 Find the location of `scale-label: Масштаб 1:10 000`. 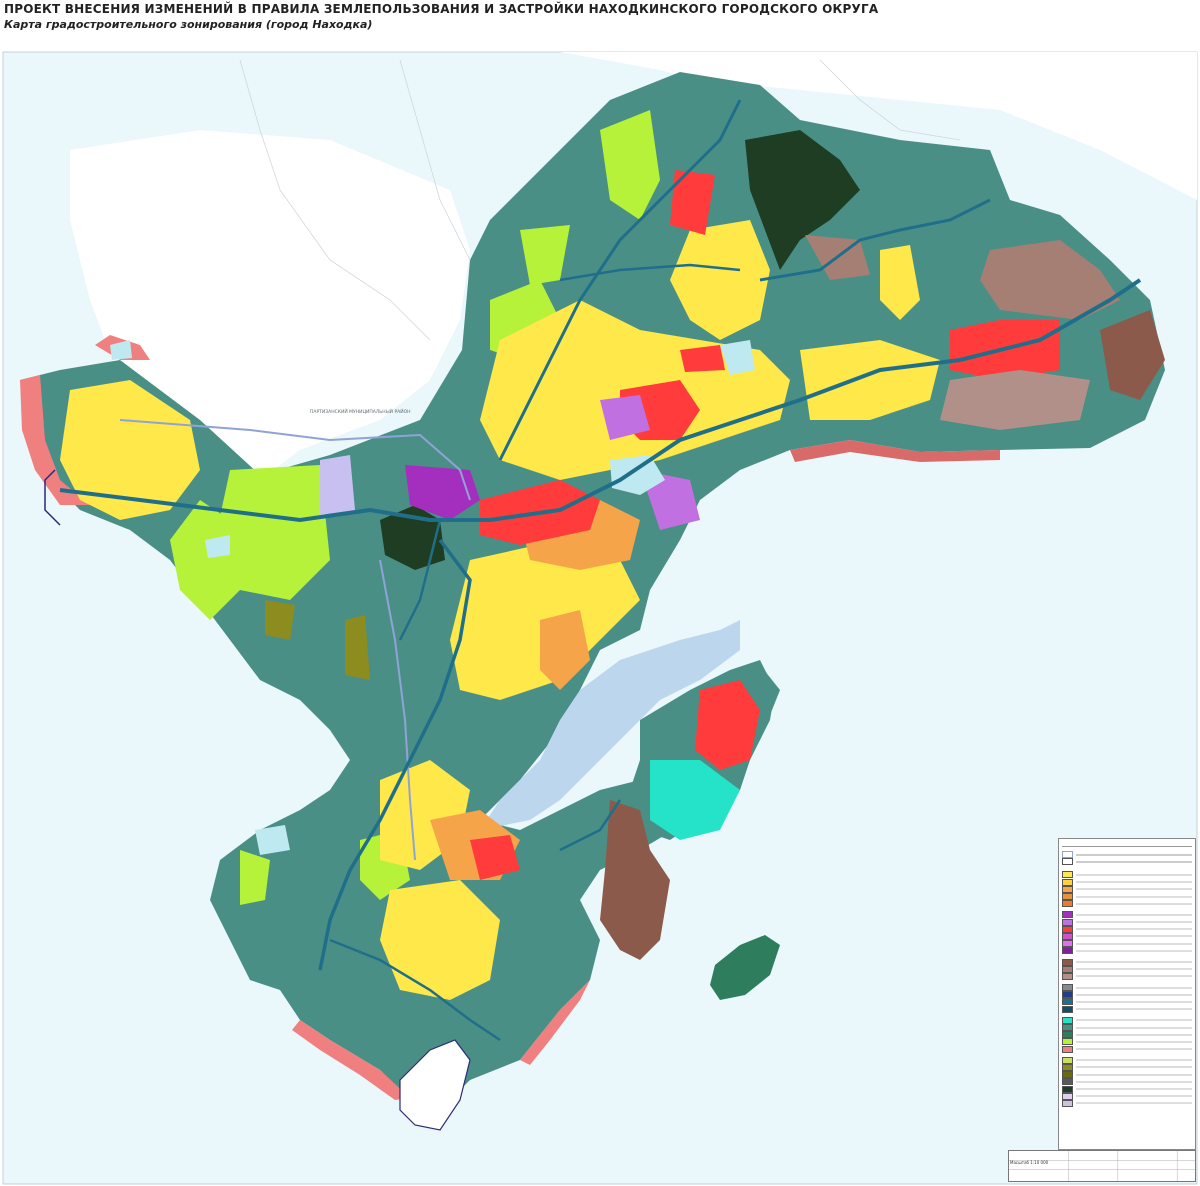

scale-label: Масштаб 1:10 000 is located at coordinates (1029, 1162).